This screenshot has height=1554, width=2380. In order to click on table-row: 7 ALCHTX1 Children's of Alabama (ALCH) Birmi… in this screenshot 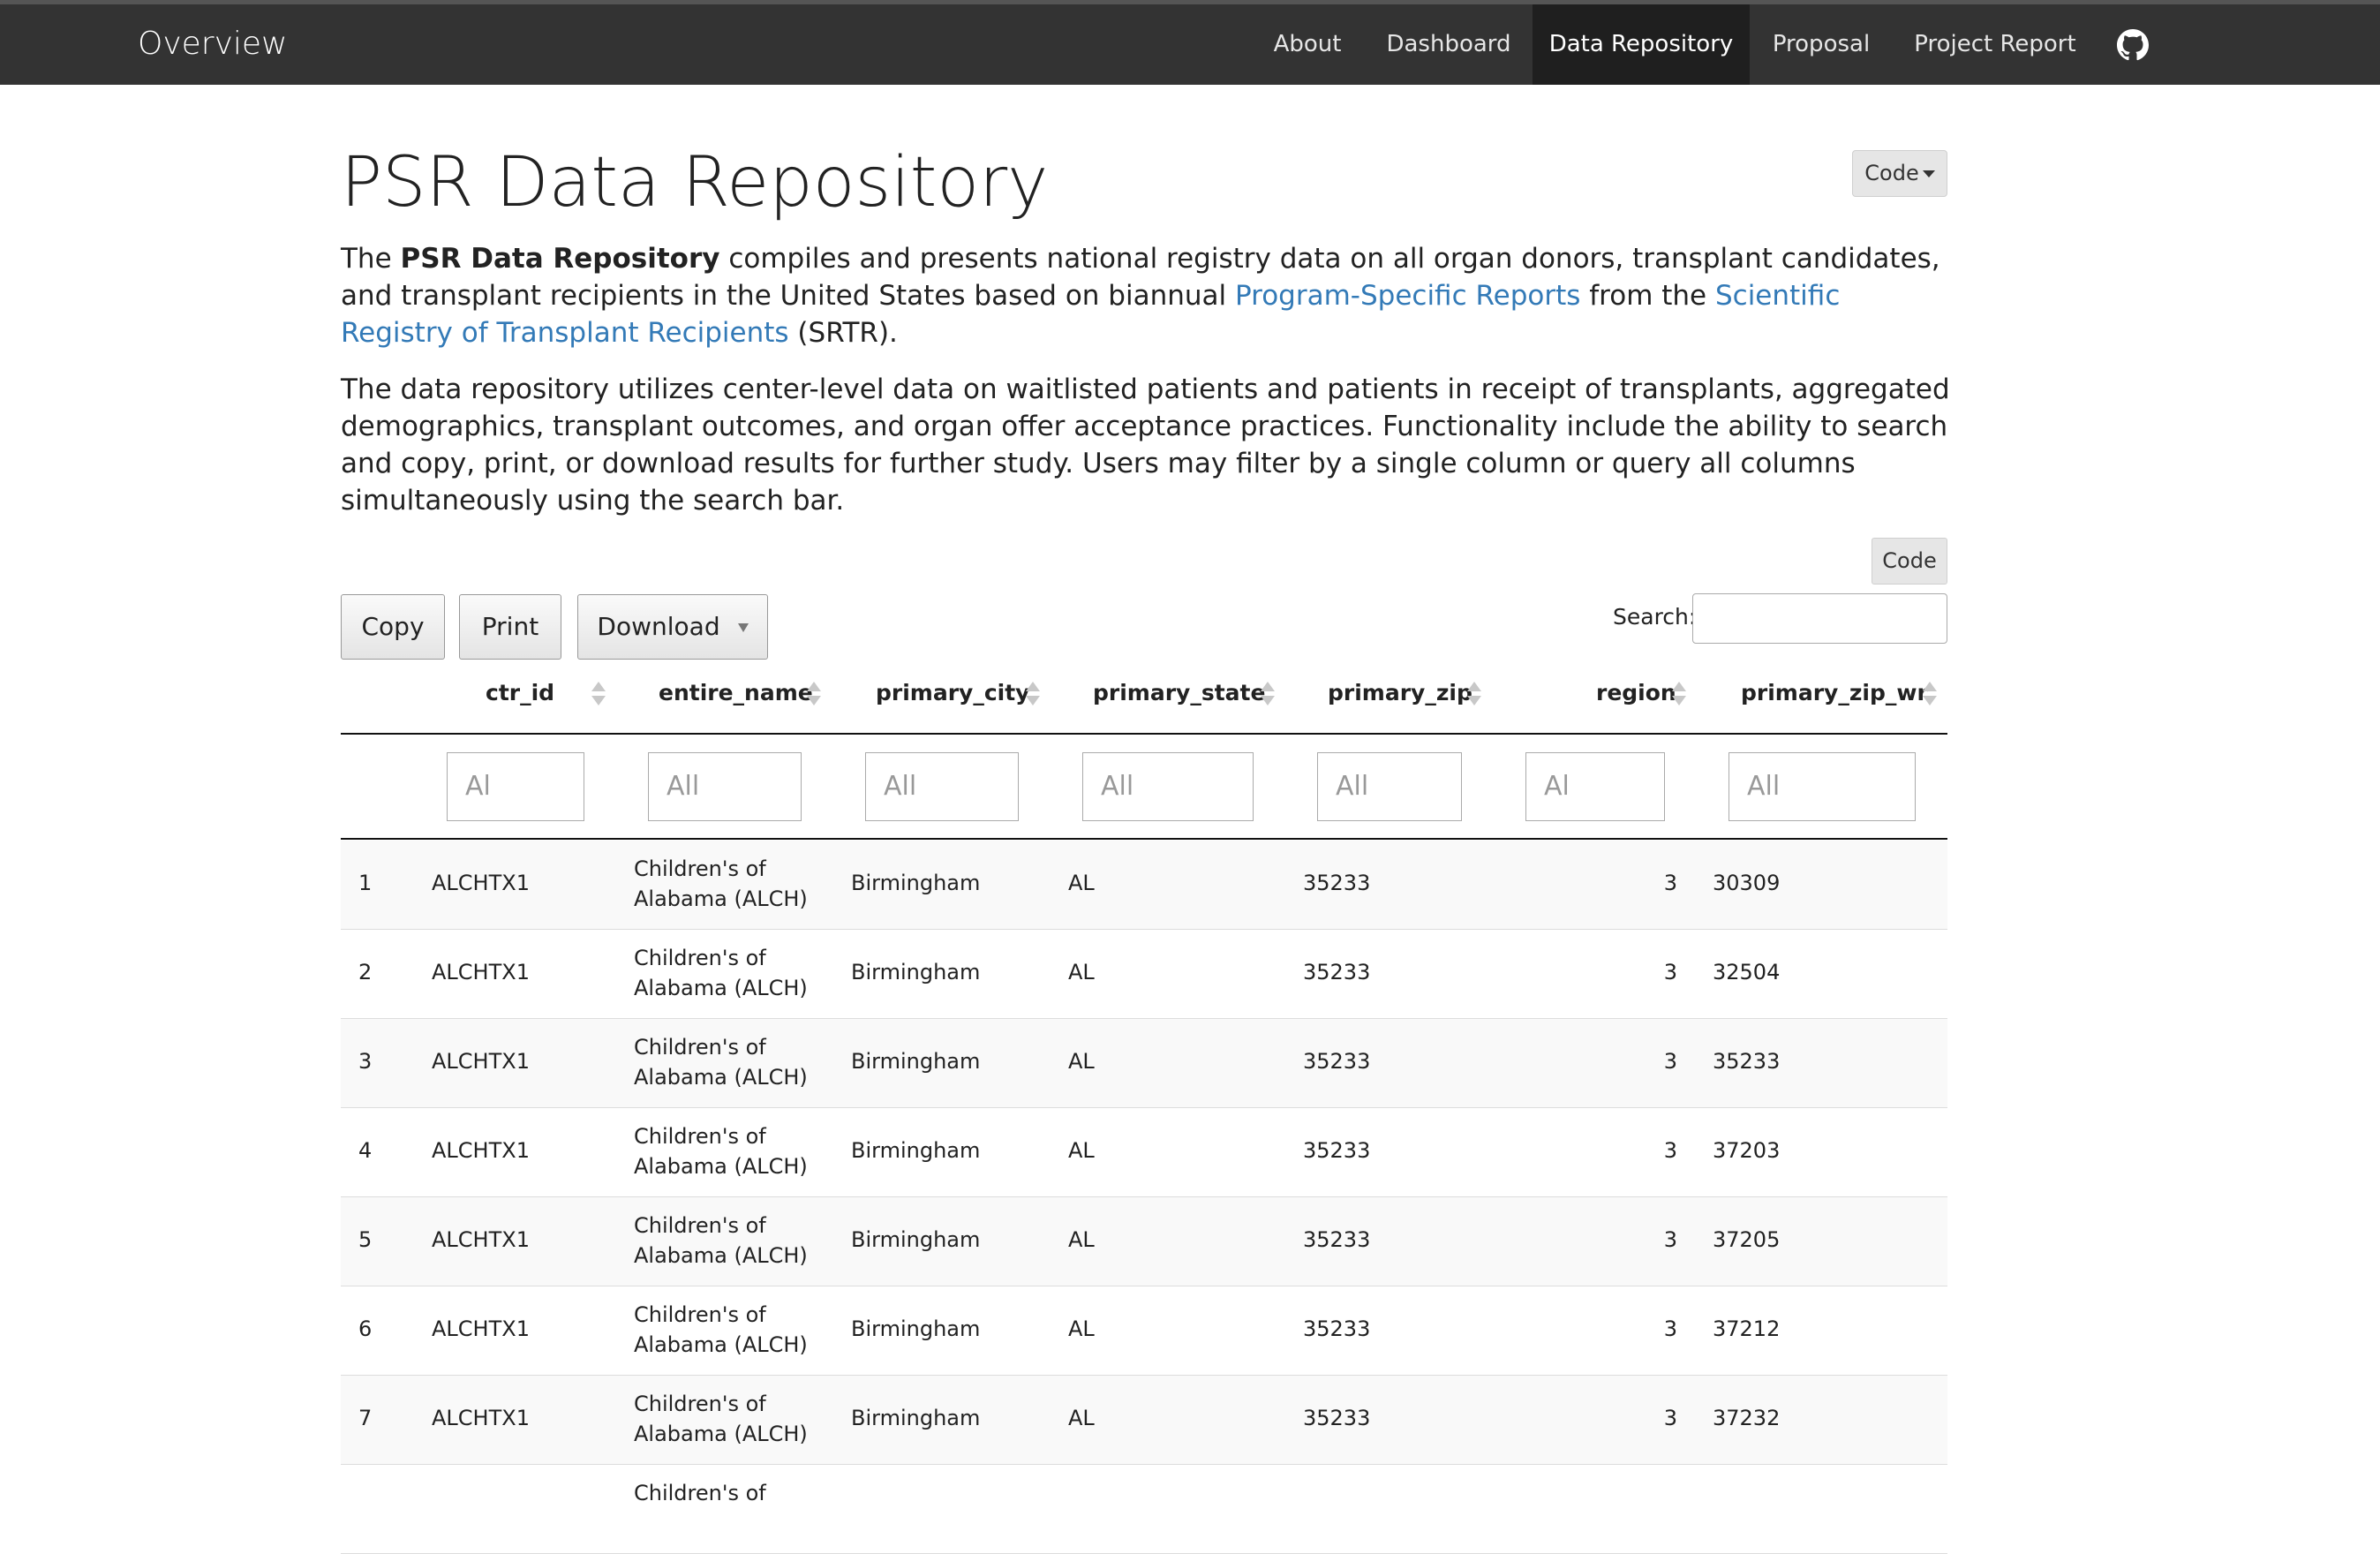, I will do `click(1144, 1420)`.